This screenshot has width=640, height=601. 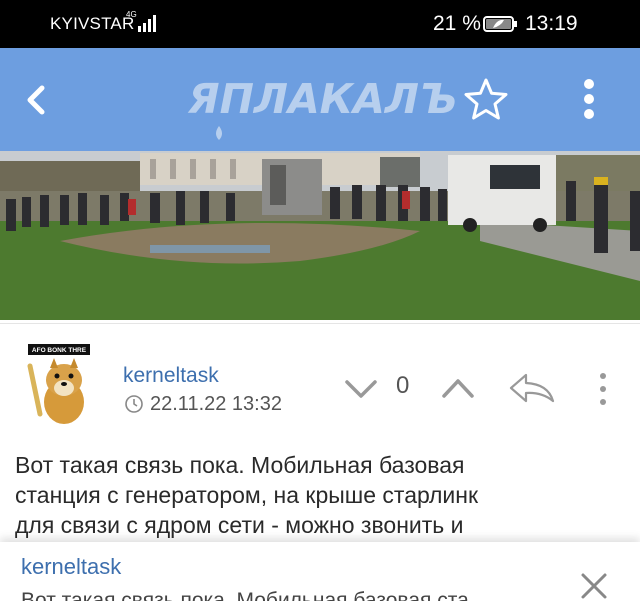 I want to click on carrier-name: KYIVSTAR, so click(x=92, y=23).